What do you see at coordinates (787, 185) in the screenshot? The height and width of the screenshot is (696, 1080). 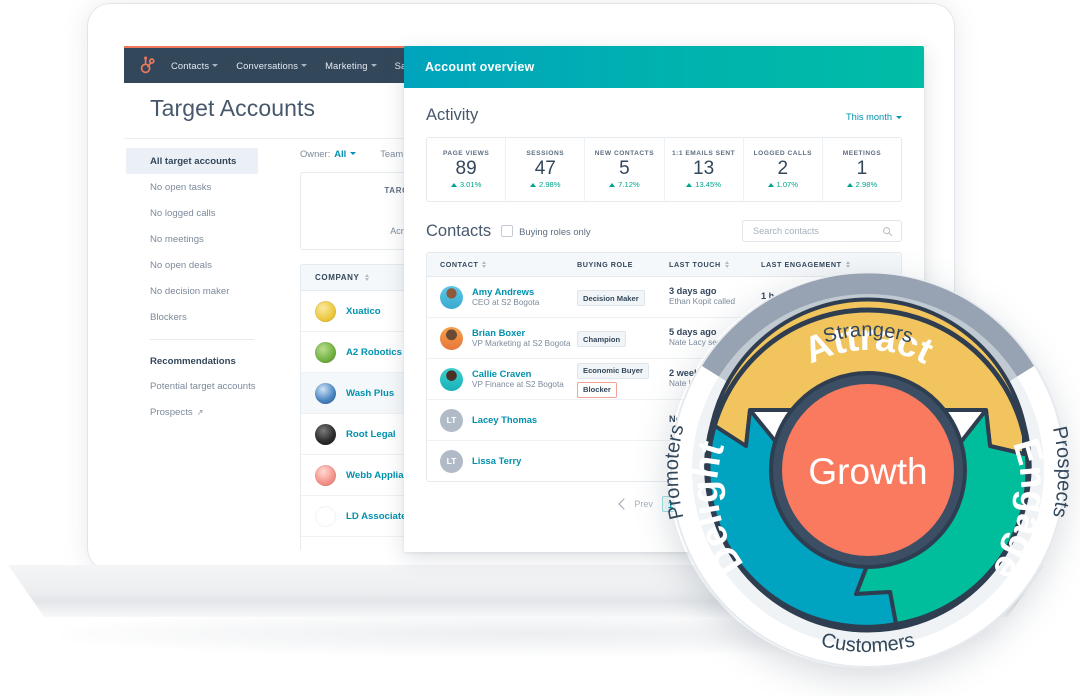 I see `metric-delta-value: 1.07%` at bounding box center [787, 185].